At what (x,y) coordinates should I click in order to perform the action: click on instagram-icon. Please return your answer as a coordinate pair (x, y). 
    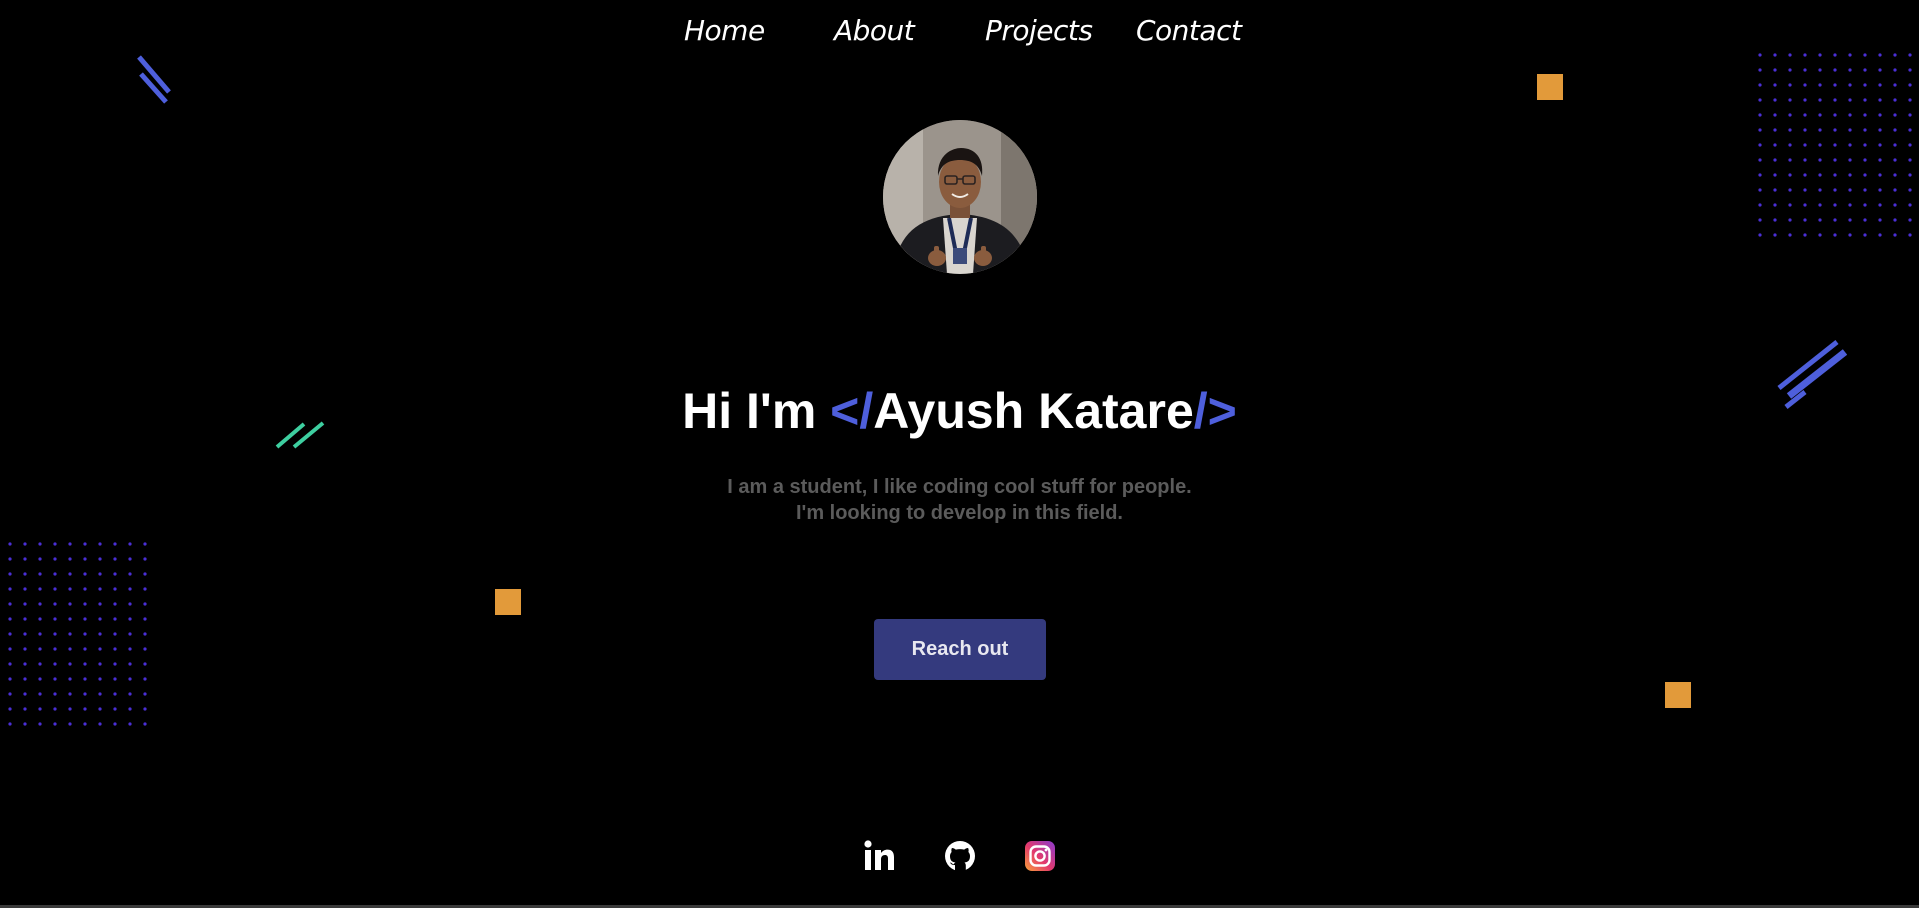
    Looking at the image, I should click on (1040, 856).